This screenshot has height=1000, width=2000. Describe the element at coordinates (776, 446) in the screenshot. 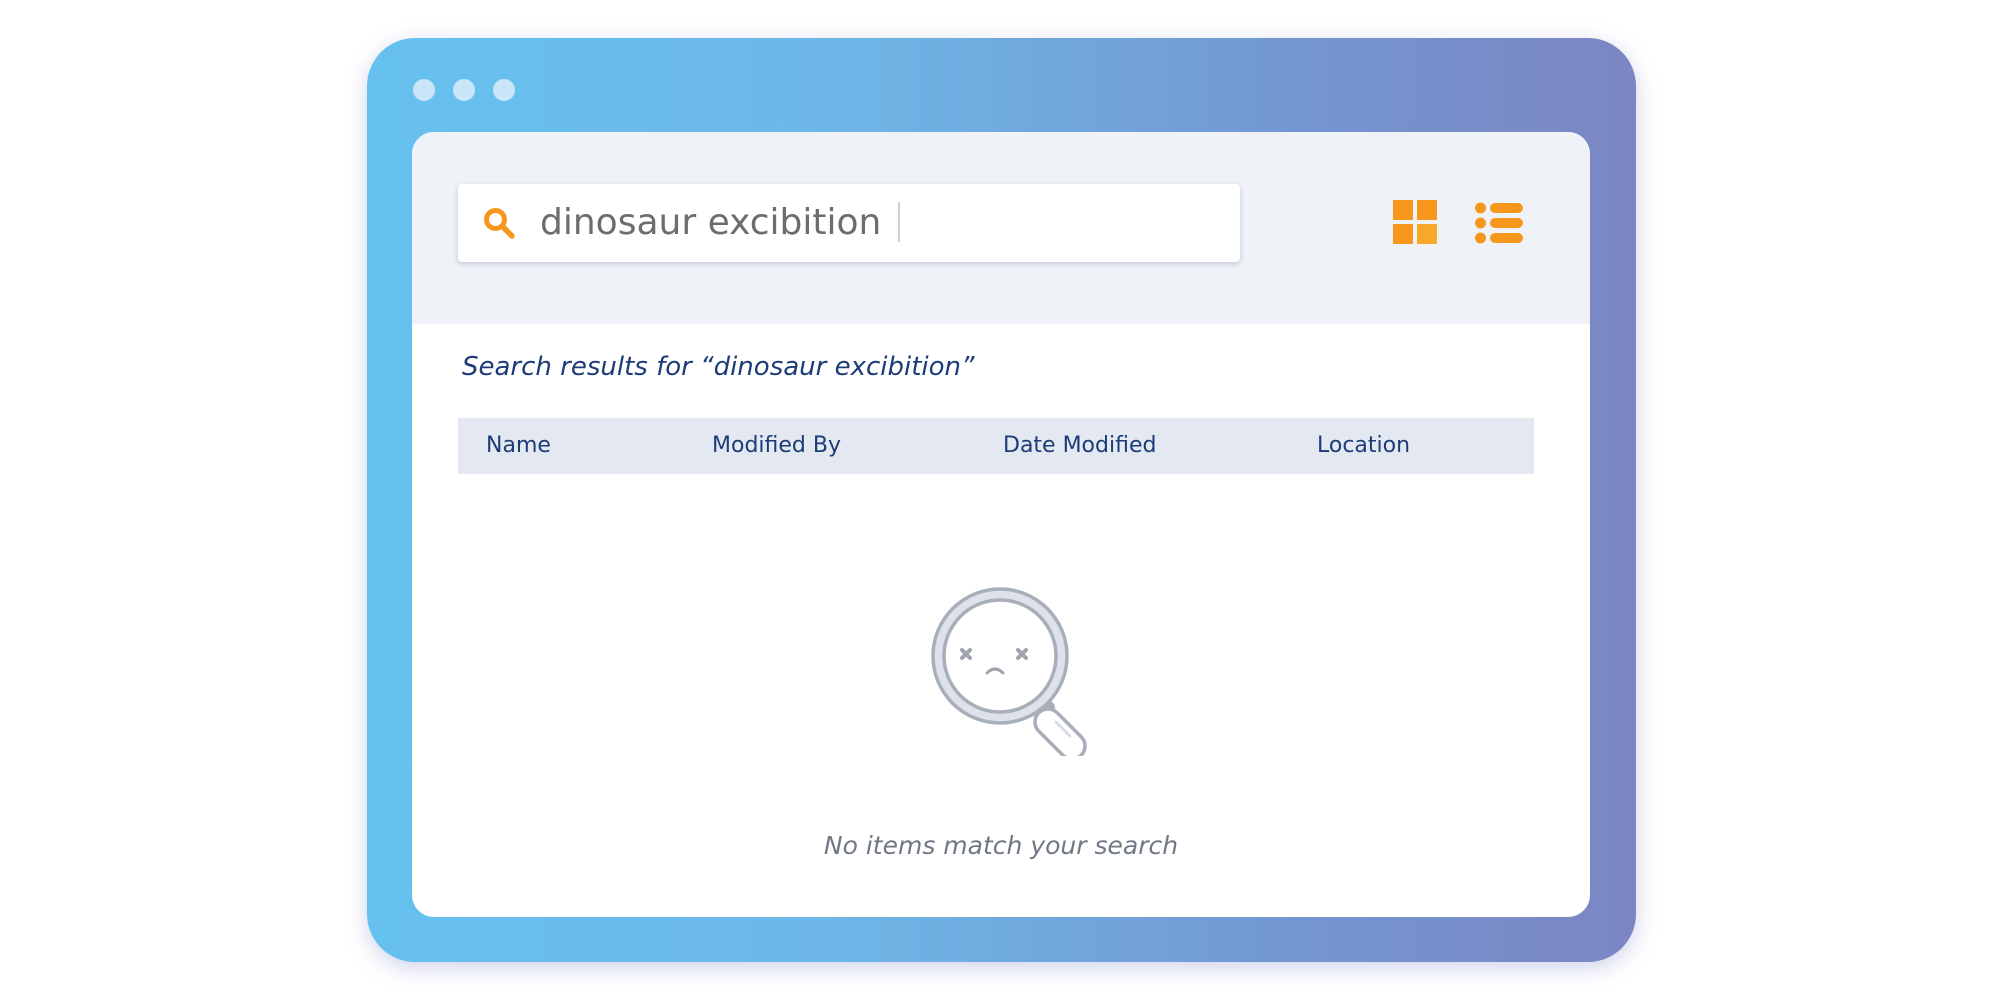

I see `column-header-modified-by: Modified By` at that location.